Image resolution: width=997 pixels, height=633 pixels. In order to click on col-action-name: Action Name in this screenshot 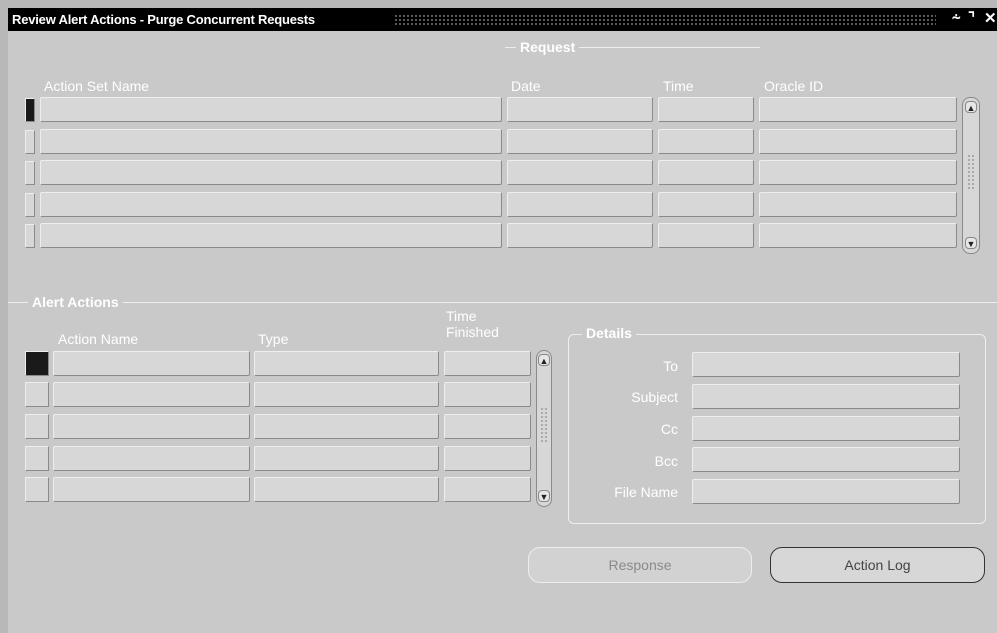, I will do `click(98, 339)`.